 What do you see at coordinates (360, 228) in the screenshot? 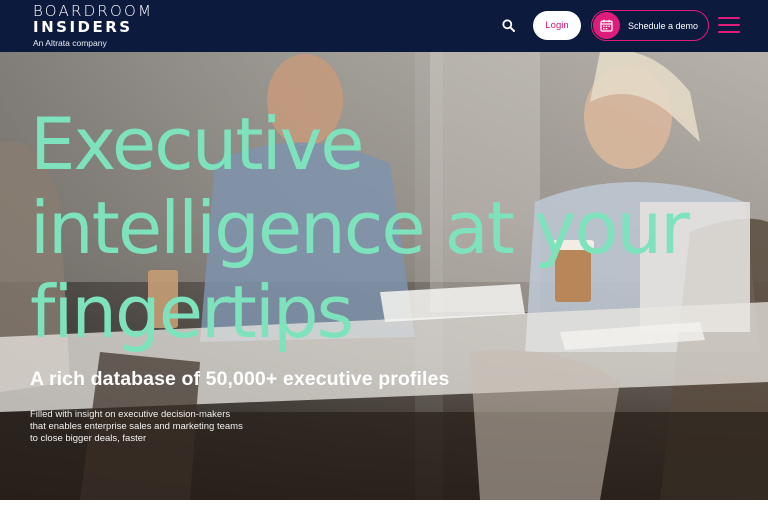
I see `hero-heading-line-2: intelligence at your` at bounding box center [360, 228].